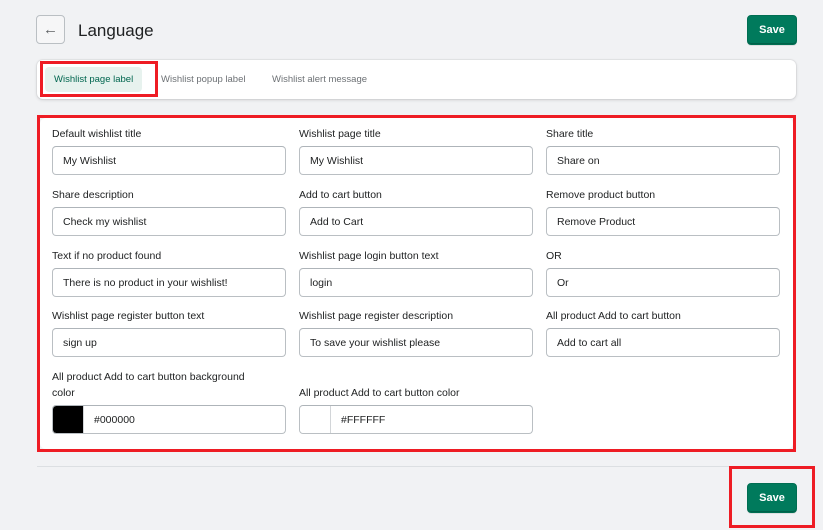 The height and width of the screenshot is (530, 823). I want to click on share-title-label: Share title, so click(570, 134).